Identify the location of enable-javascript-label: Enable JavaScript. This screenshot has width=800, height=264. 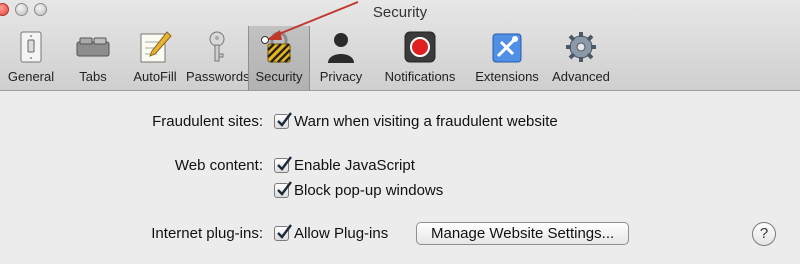
(354, 165).